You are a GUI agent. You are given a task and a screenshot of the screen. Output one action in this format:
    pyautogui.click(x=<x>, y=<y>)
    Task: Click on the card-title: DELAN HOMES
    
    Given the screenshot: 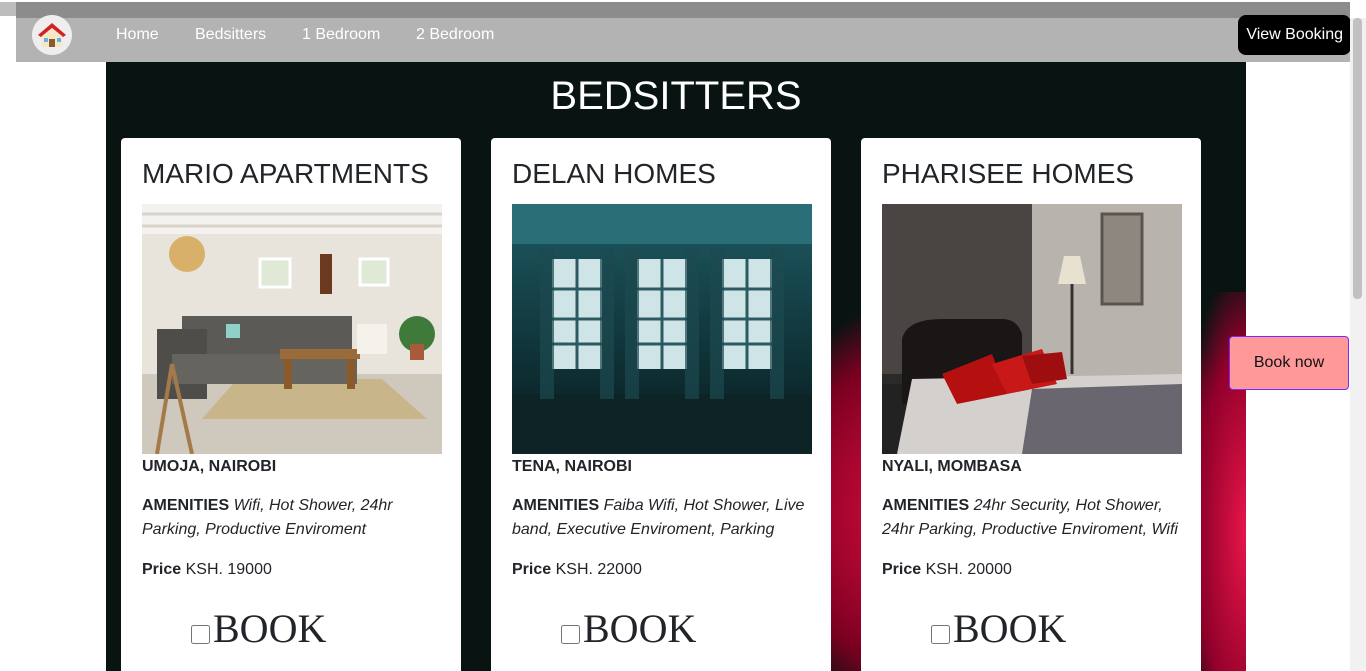 What is the action you would take?
    pyautogui.click(x=614, y=173)
    